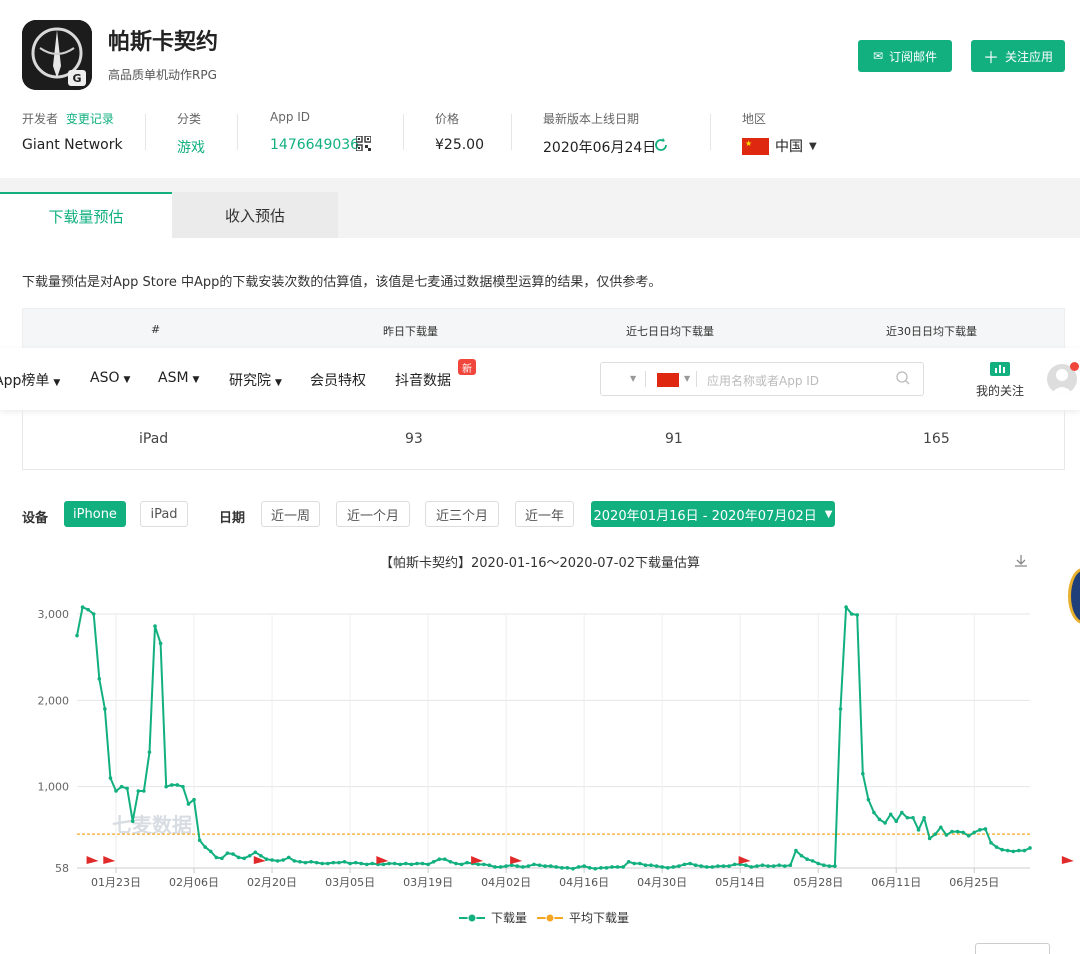  I want to click on x-tick-label: 06月25日, so click(974, 882).